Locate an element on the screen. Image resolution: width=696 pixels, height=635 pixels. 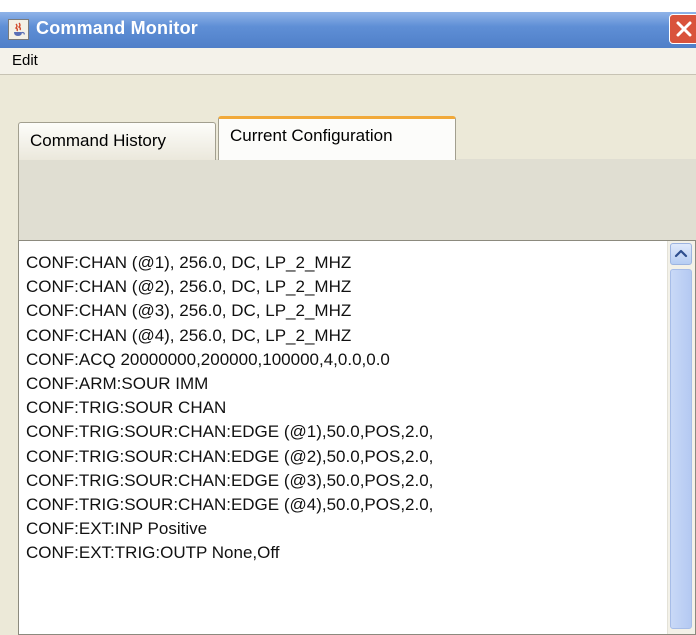
config-line: CONF:CHAN (@2), 256.0, DC, LP_2_MHZ is located at coordinates (189, 287).